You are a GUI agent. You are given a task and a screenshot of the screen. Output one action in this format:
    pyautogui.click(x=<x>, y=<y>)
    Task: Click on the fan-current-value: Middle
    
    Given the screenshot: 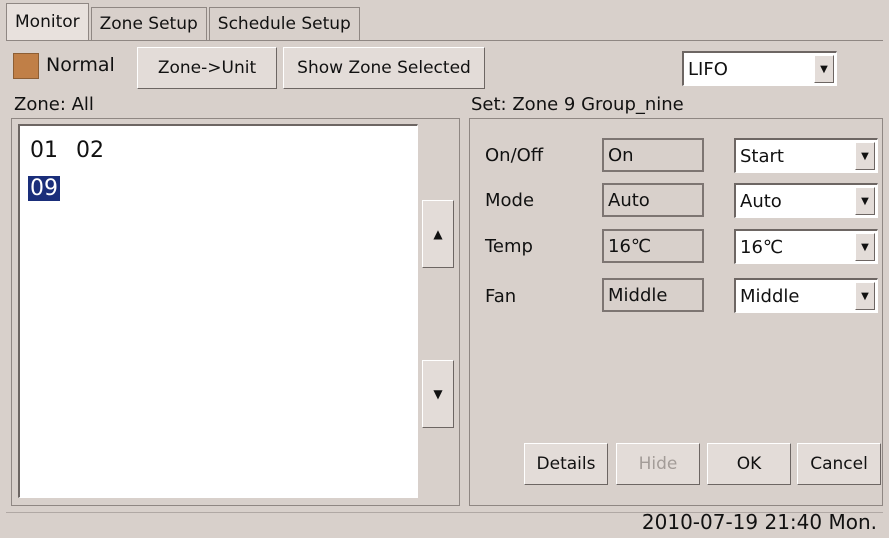 What is the action you would take?
    pyautogui.click(x=638, y=295)
    